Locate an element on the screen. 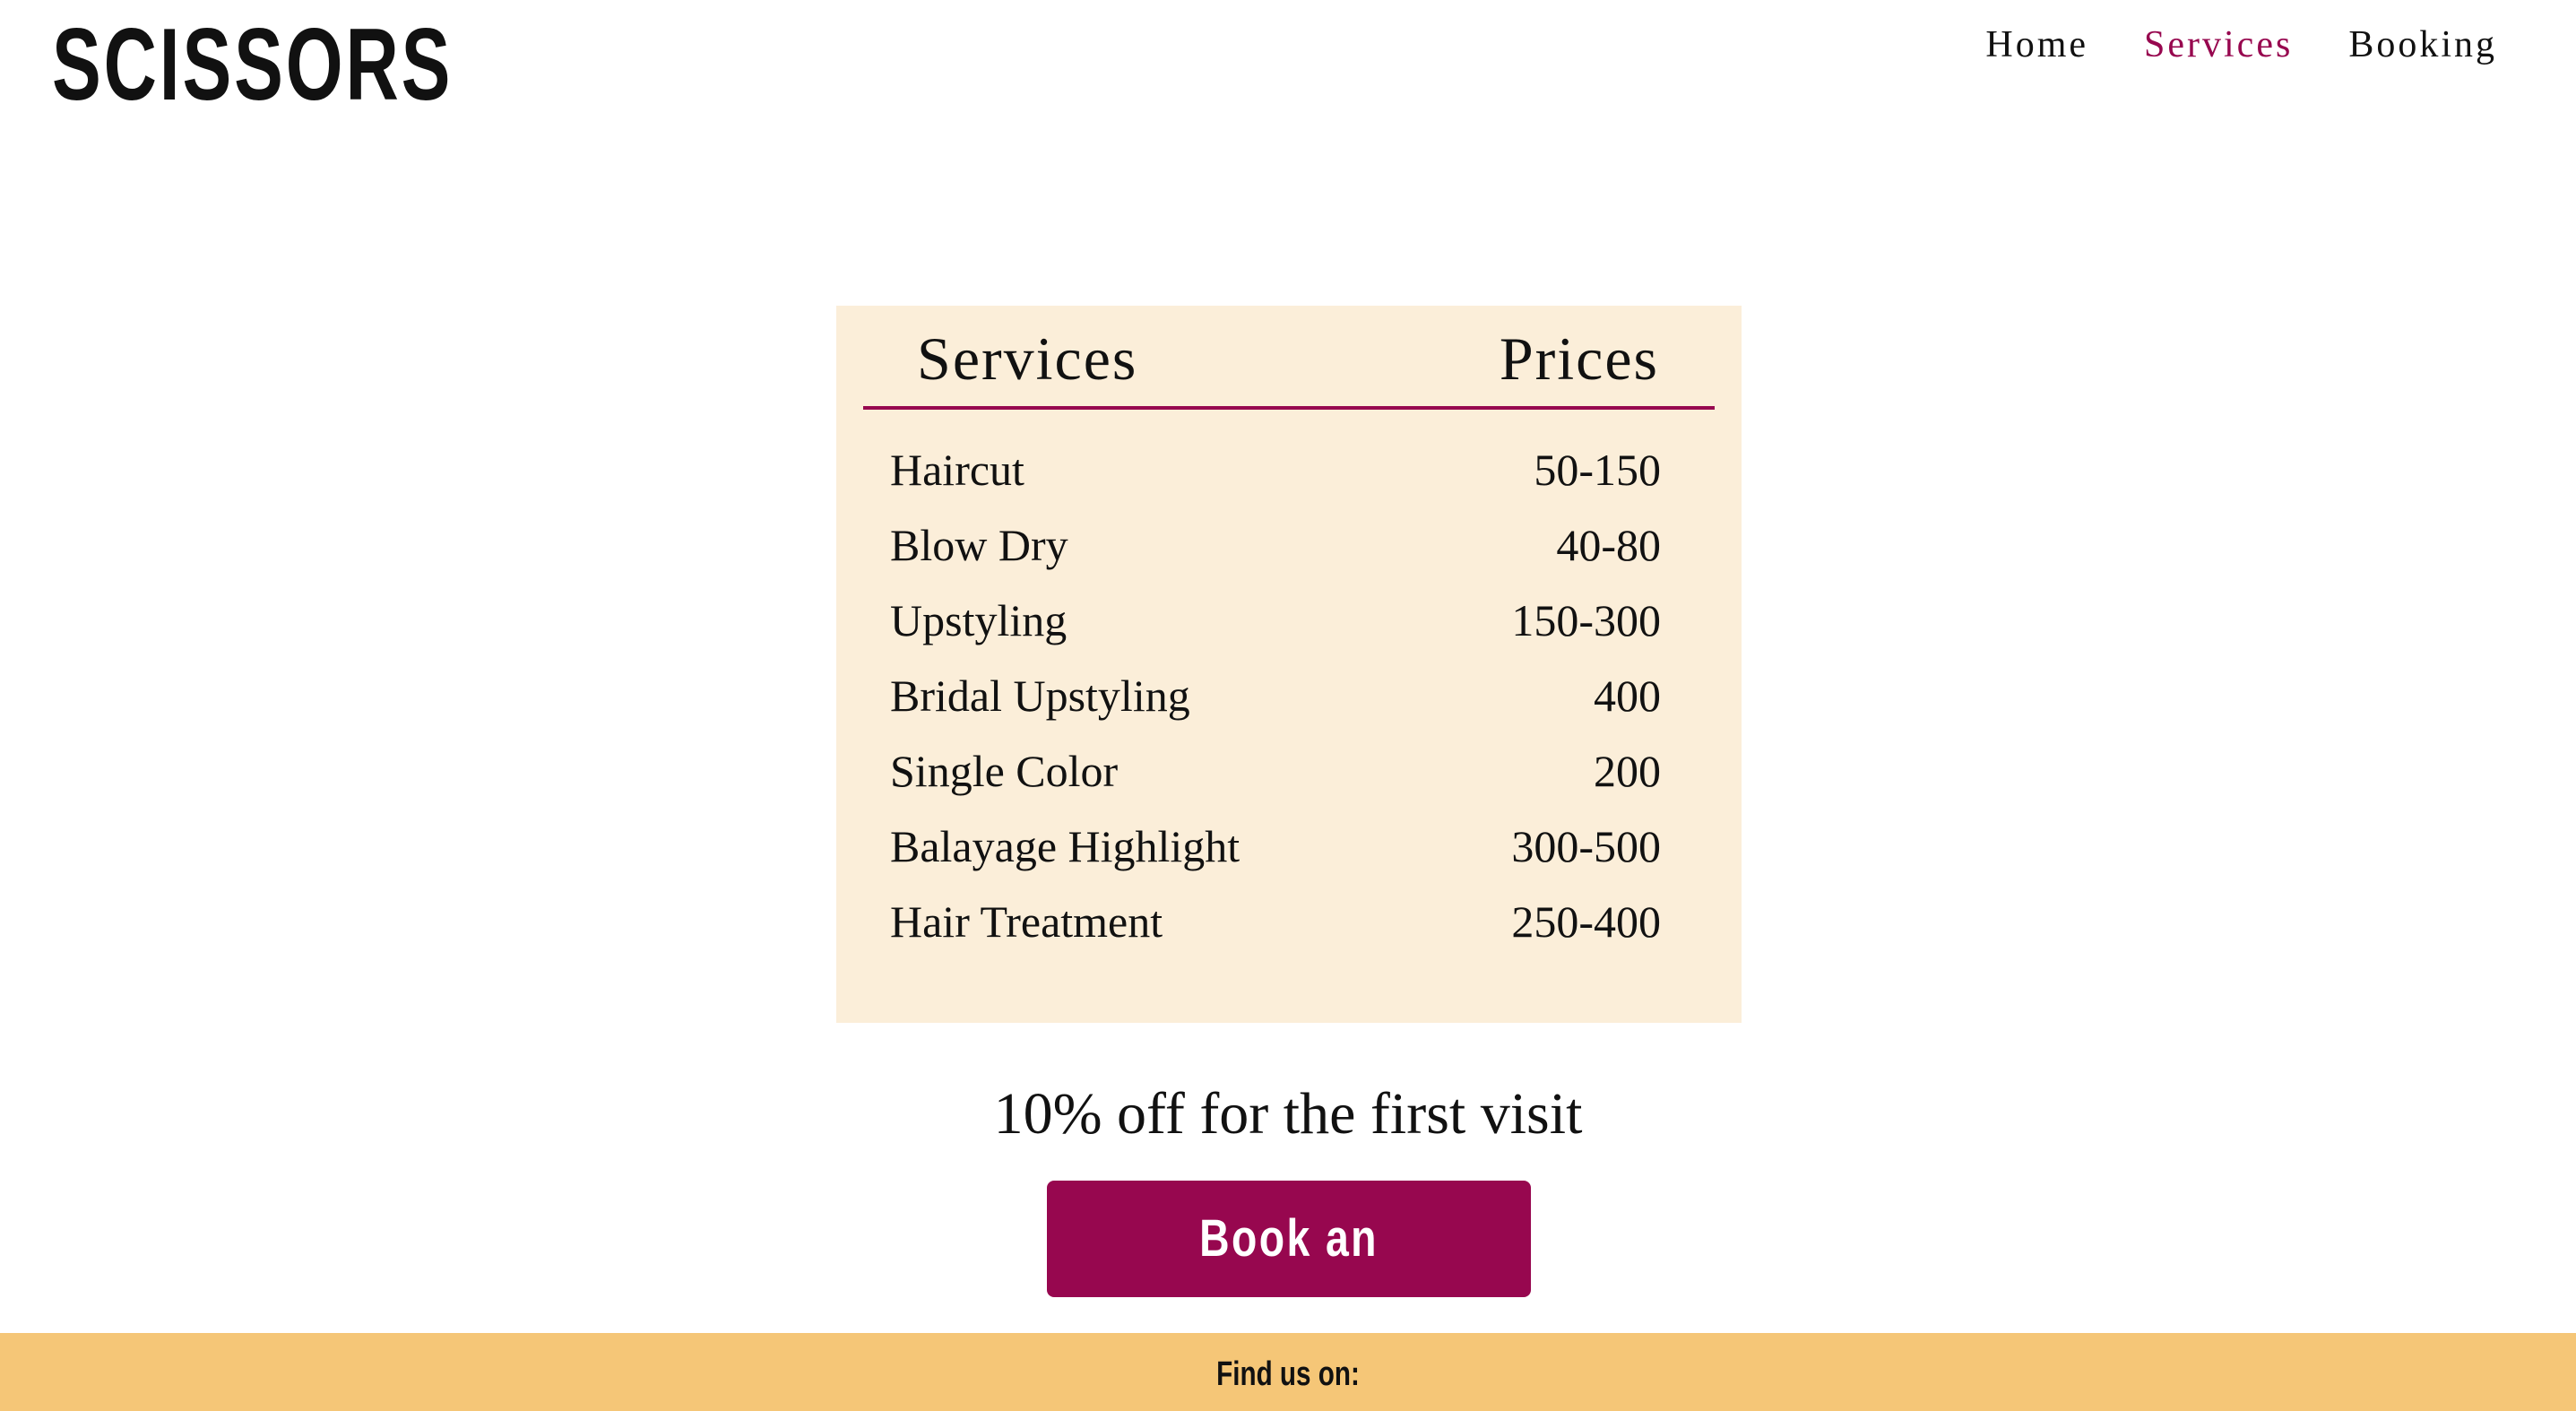 The width and height of the screenshot is (2576, 1411). service-name: Blow Dry is located at coordinates (979, 545).